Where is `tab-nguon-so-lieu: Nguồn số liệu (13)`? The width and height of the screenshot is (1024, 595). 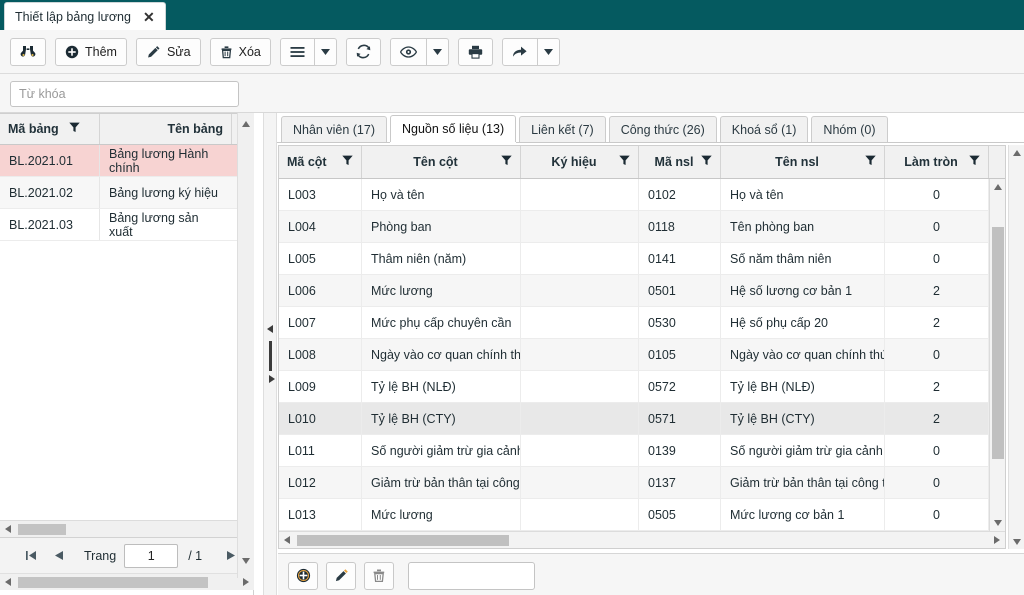 tab-nguon-so-lieu: Nguồn số liệu (13) is located at coordinates (453, 128).